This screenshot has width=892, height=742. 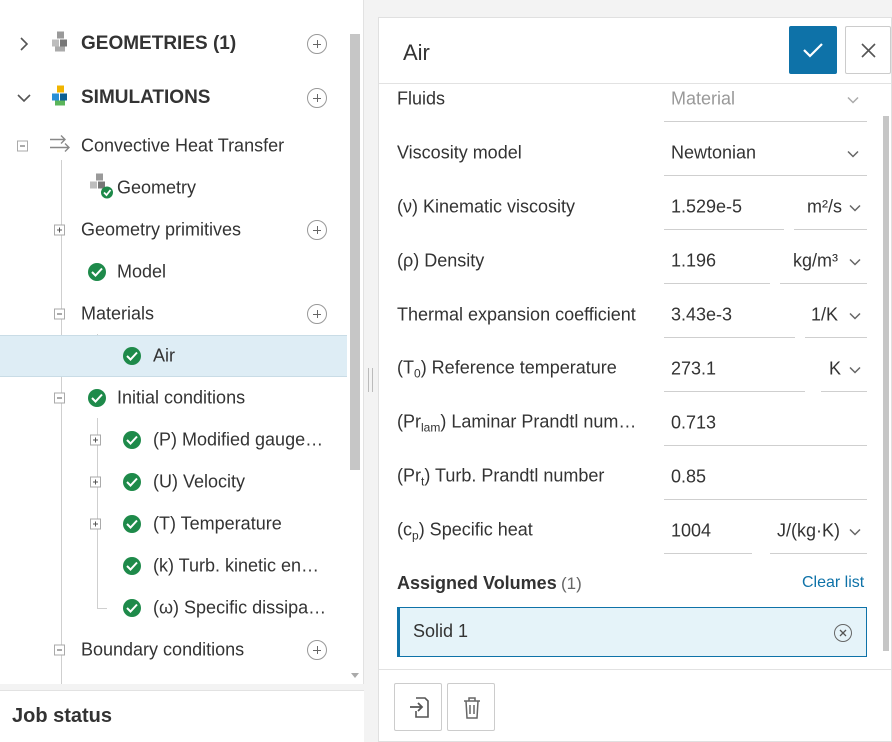 What do you see at coordinates (629, 207) in the screenshot?
I see `field-kinematic-viscosity: (ν) Kinematic viscosity 1.529e-5 m²/s` at bounding box center [629, 207].